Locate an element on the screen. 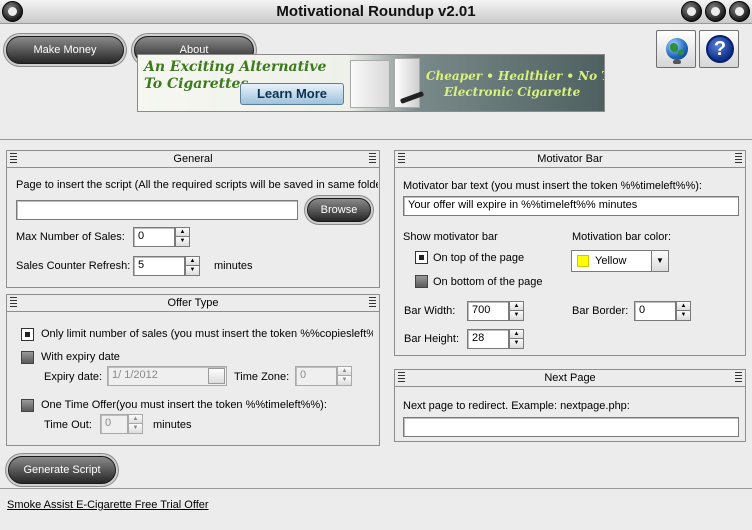 This screenshot has width=752, height=530. expiry-date-value: 1/ 1/2012 is located at coordinates (135, 375).